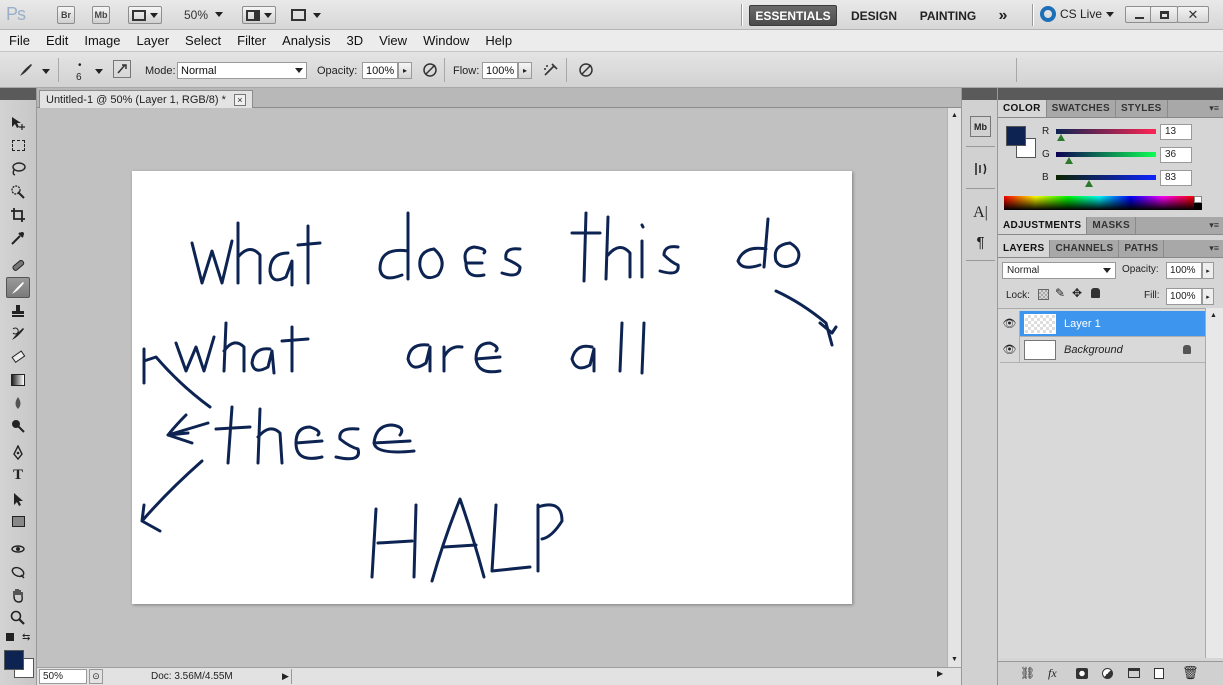  What do you see at coordinates (498, 40) in the screenshot?
I see `menu-help: Help` at bounding box center [498, 40].